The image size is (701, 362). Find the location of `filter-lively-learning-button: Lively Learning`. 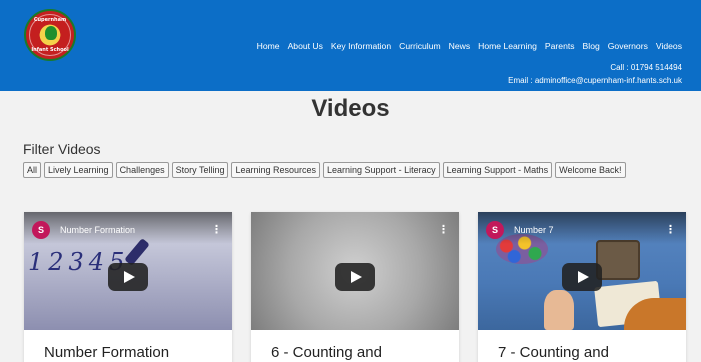

filter-lively-learning-button: Lively Learning is located at coordinates (78, 170).